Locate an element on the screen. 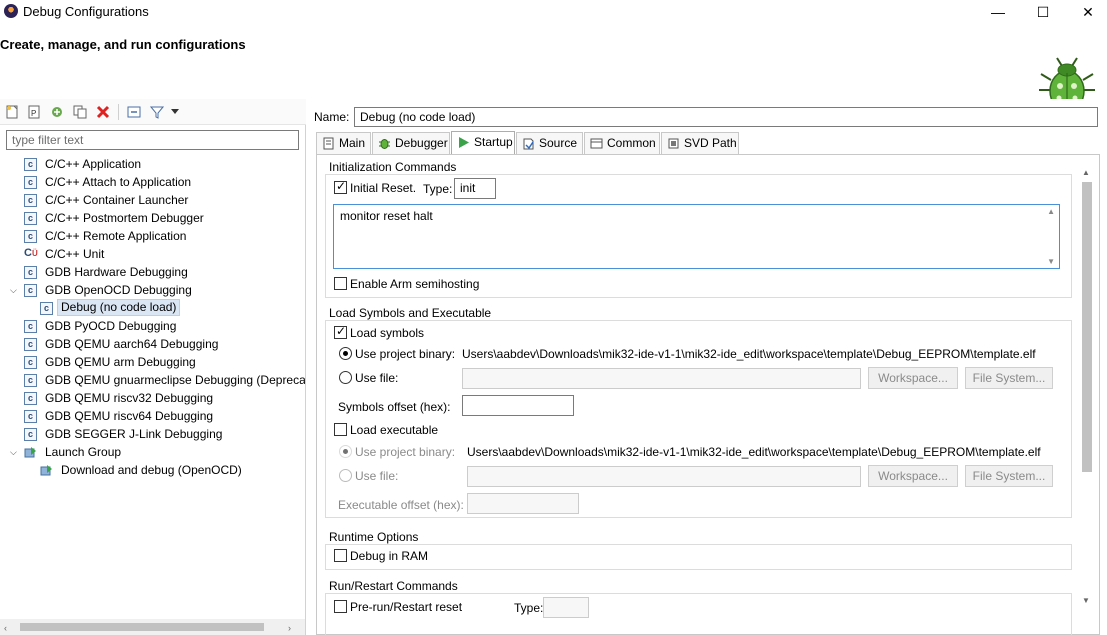  tree-item: c C/C++ Attach to Application is located at coordinates (152, 182).